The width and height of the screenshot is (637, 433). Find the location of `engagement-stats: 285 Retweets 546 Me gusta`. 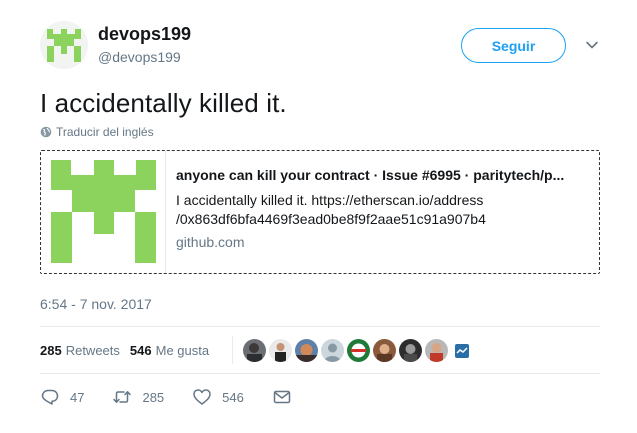

engagement-stats: 285 Retweets 546 Me gusta is located at coordinates (129, 350).